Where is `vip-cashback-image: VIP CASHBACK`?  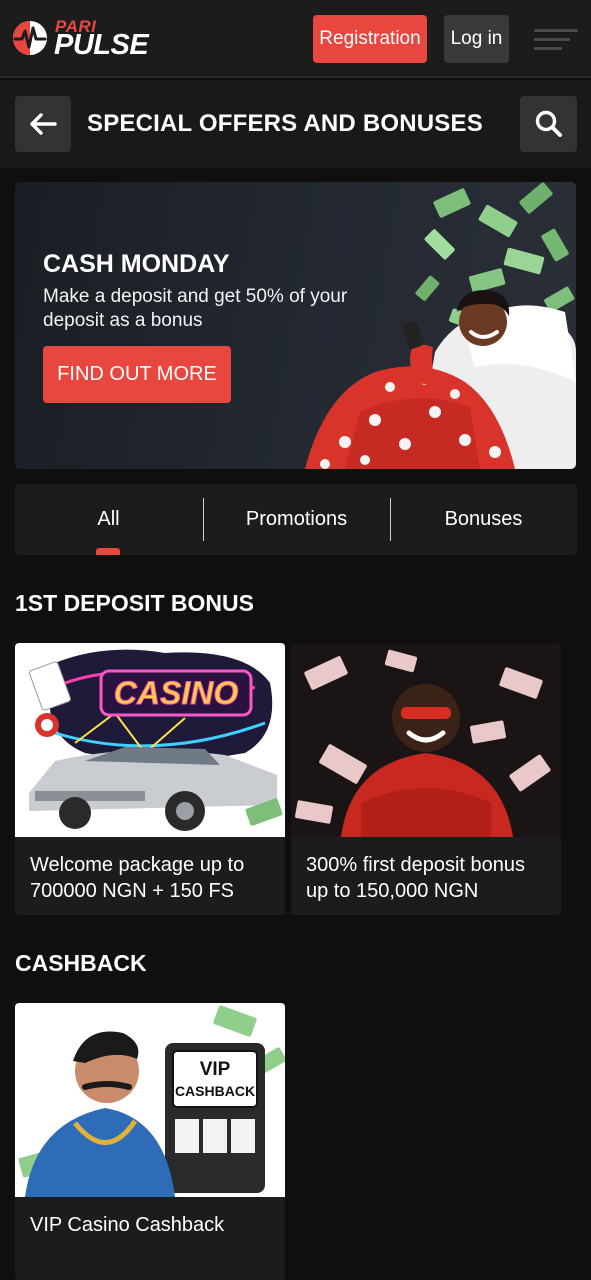 vip-cashback-image: VIP CASHBACK is located at coordinates (150, 1100).